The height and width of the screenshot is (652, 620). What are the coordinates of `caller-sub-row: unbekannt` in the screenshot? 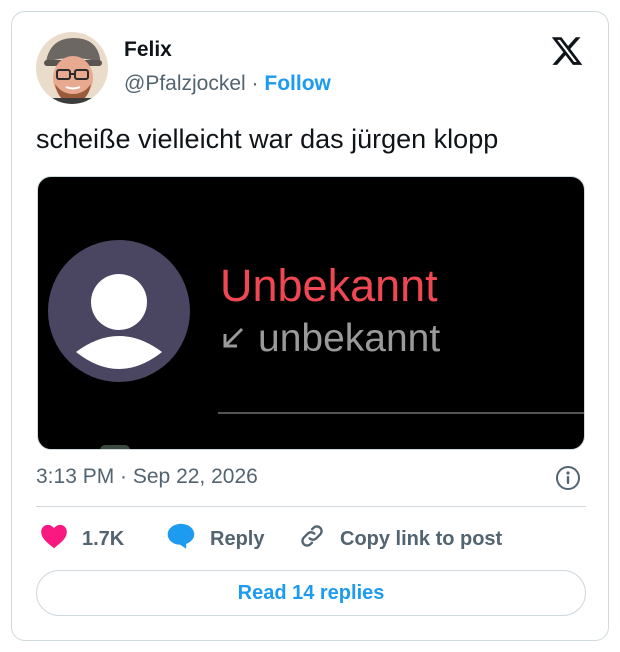 It's located at (330, 339).